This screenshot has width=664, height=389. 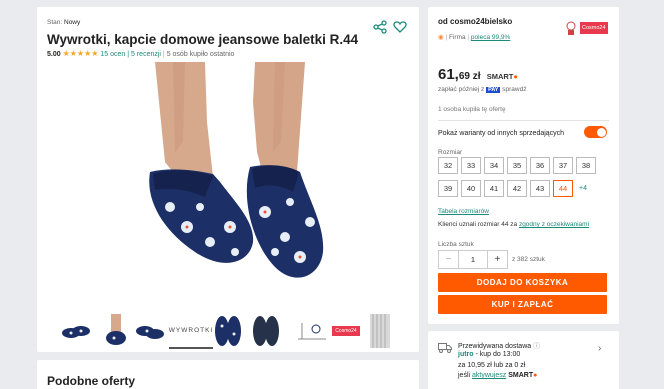 What do you see at coordinates (91, 381) in the screenshot?
I see `similar-offers-title: Podobne oferty` at bounding box center [91, 381].